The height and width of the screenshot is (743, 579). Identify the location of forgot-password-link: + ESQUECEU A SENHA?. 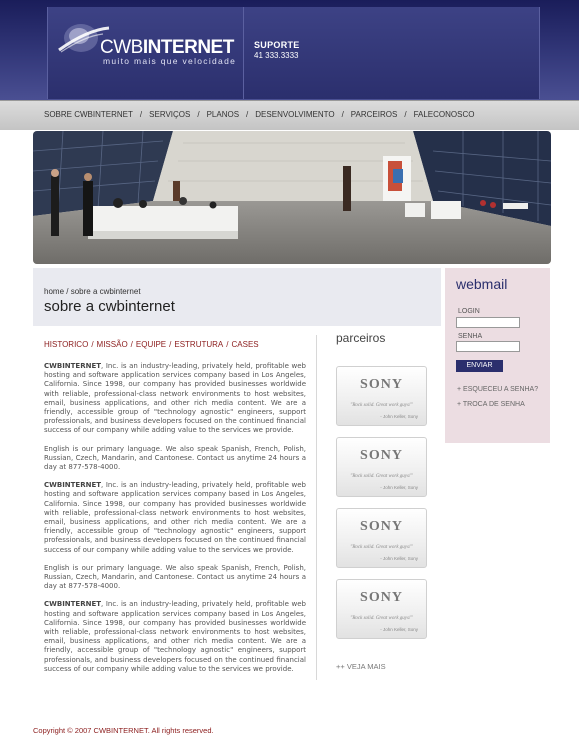
(497, 389).